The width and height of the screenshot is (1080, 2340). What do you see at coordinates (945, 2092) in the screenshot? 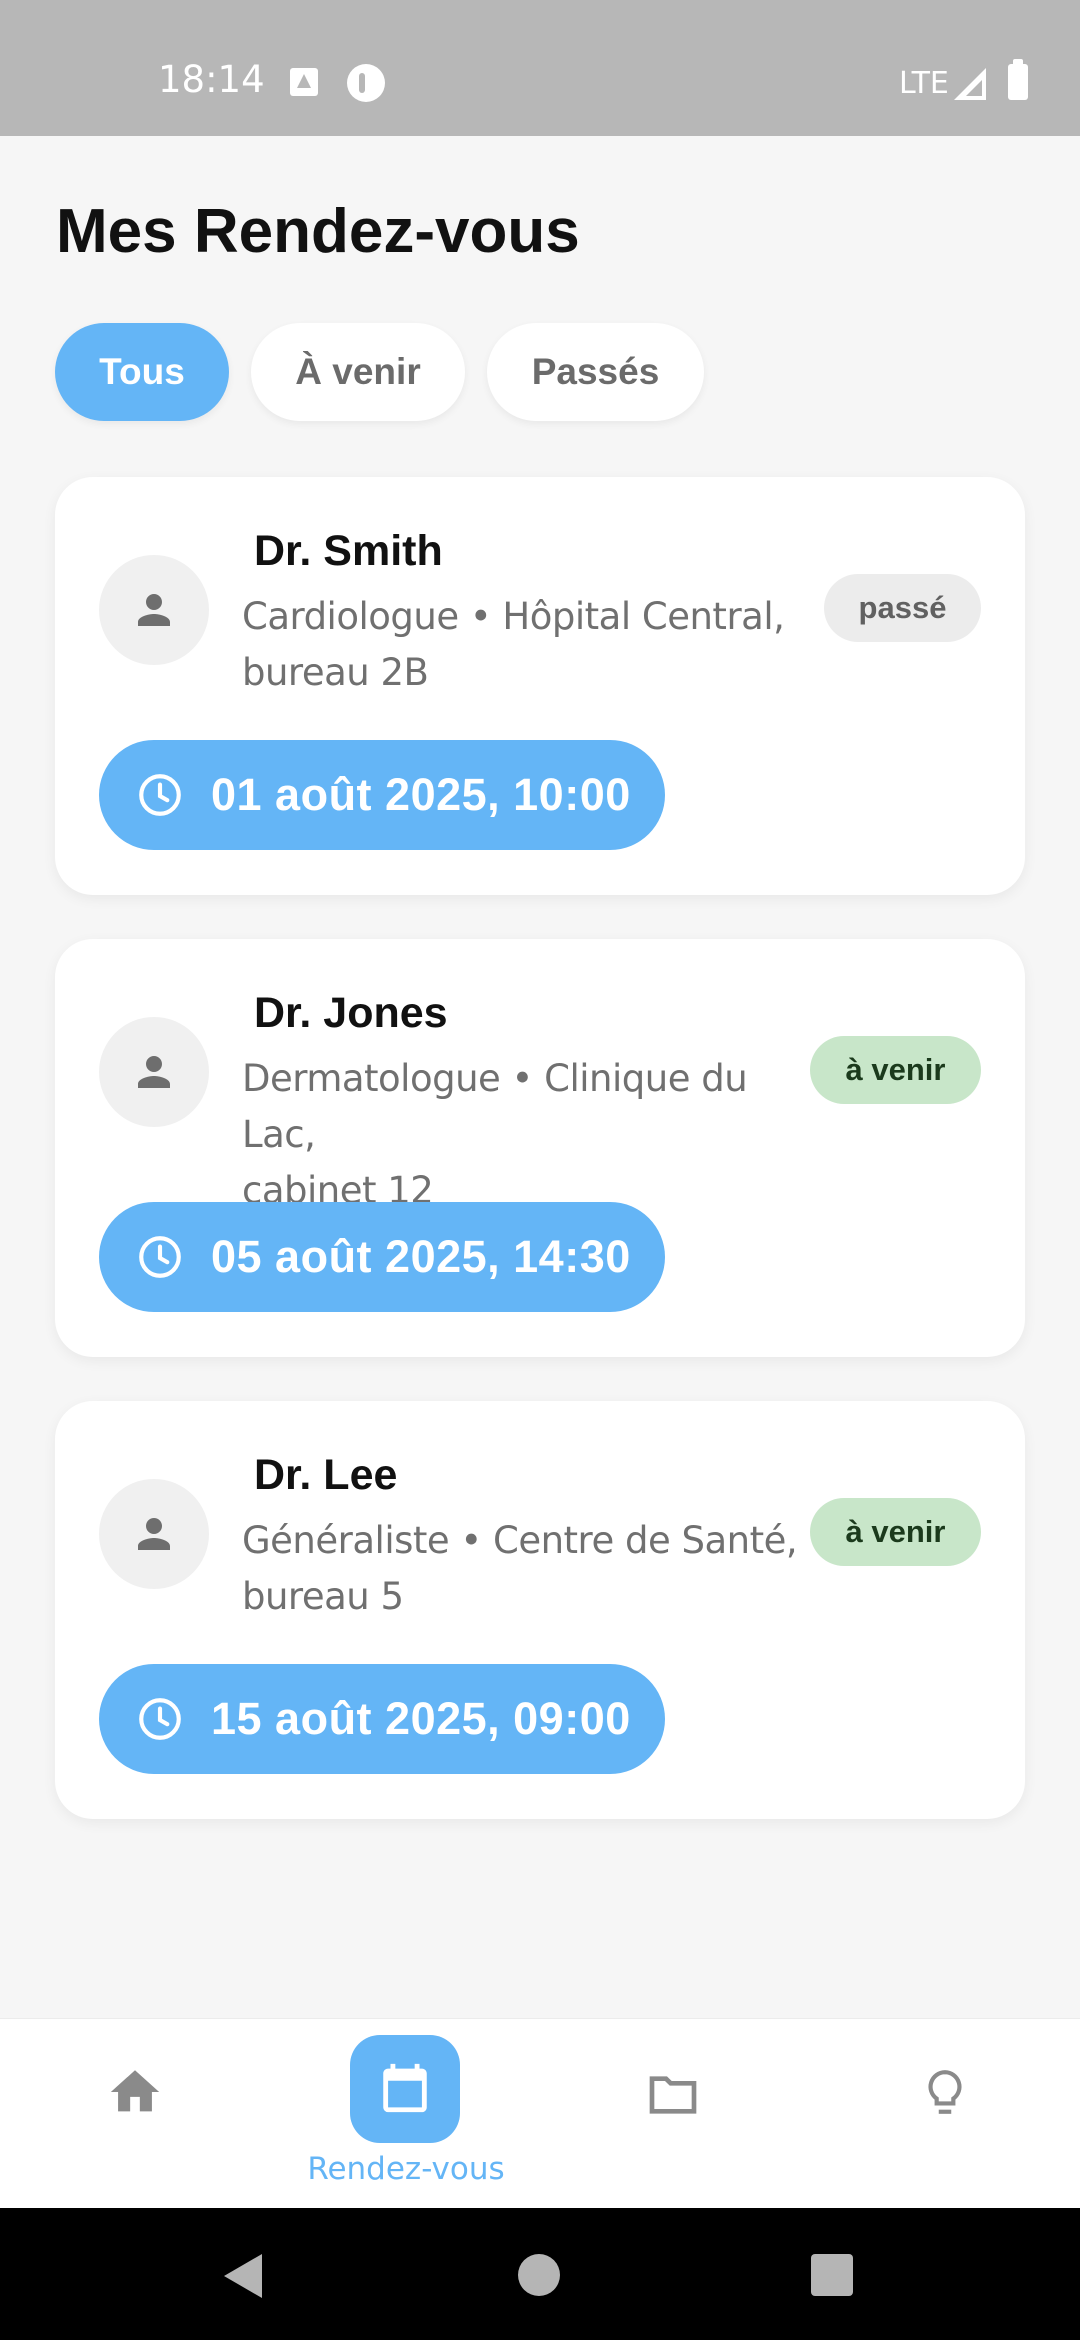
I see `lightbulb-icon` at bounding box center [945, 2092].